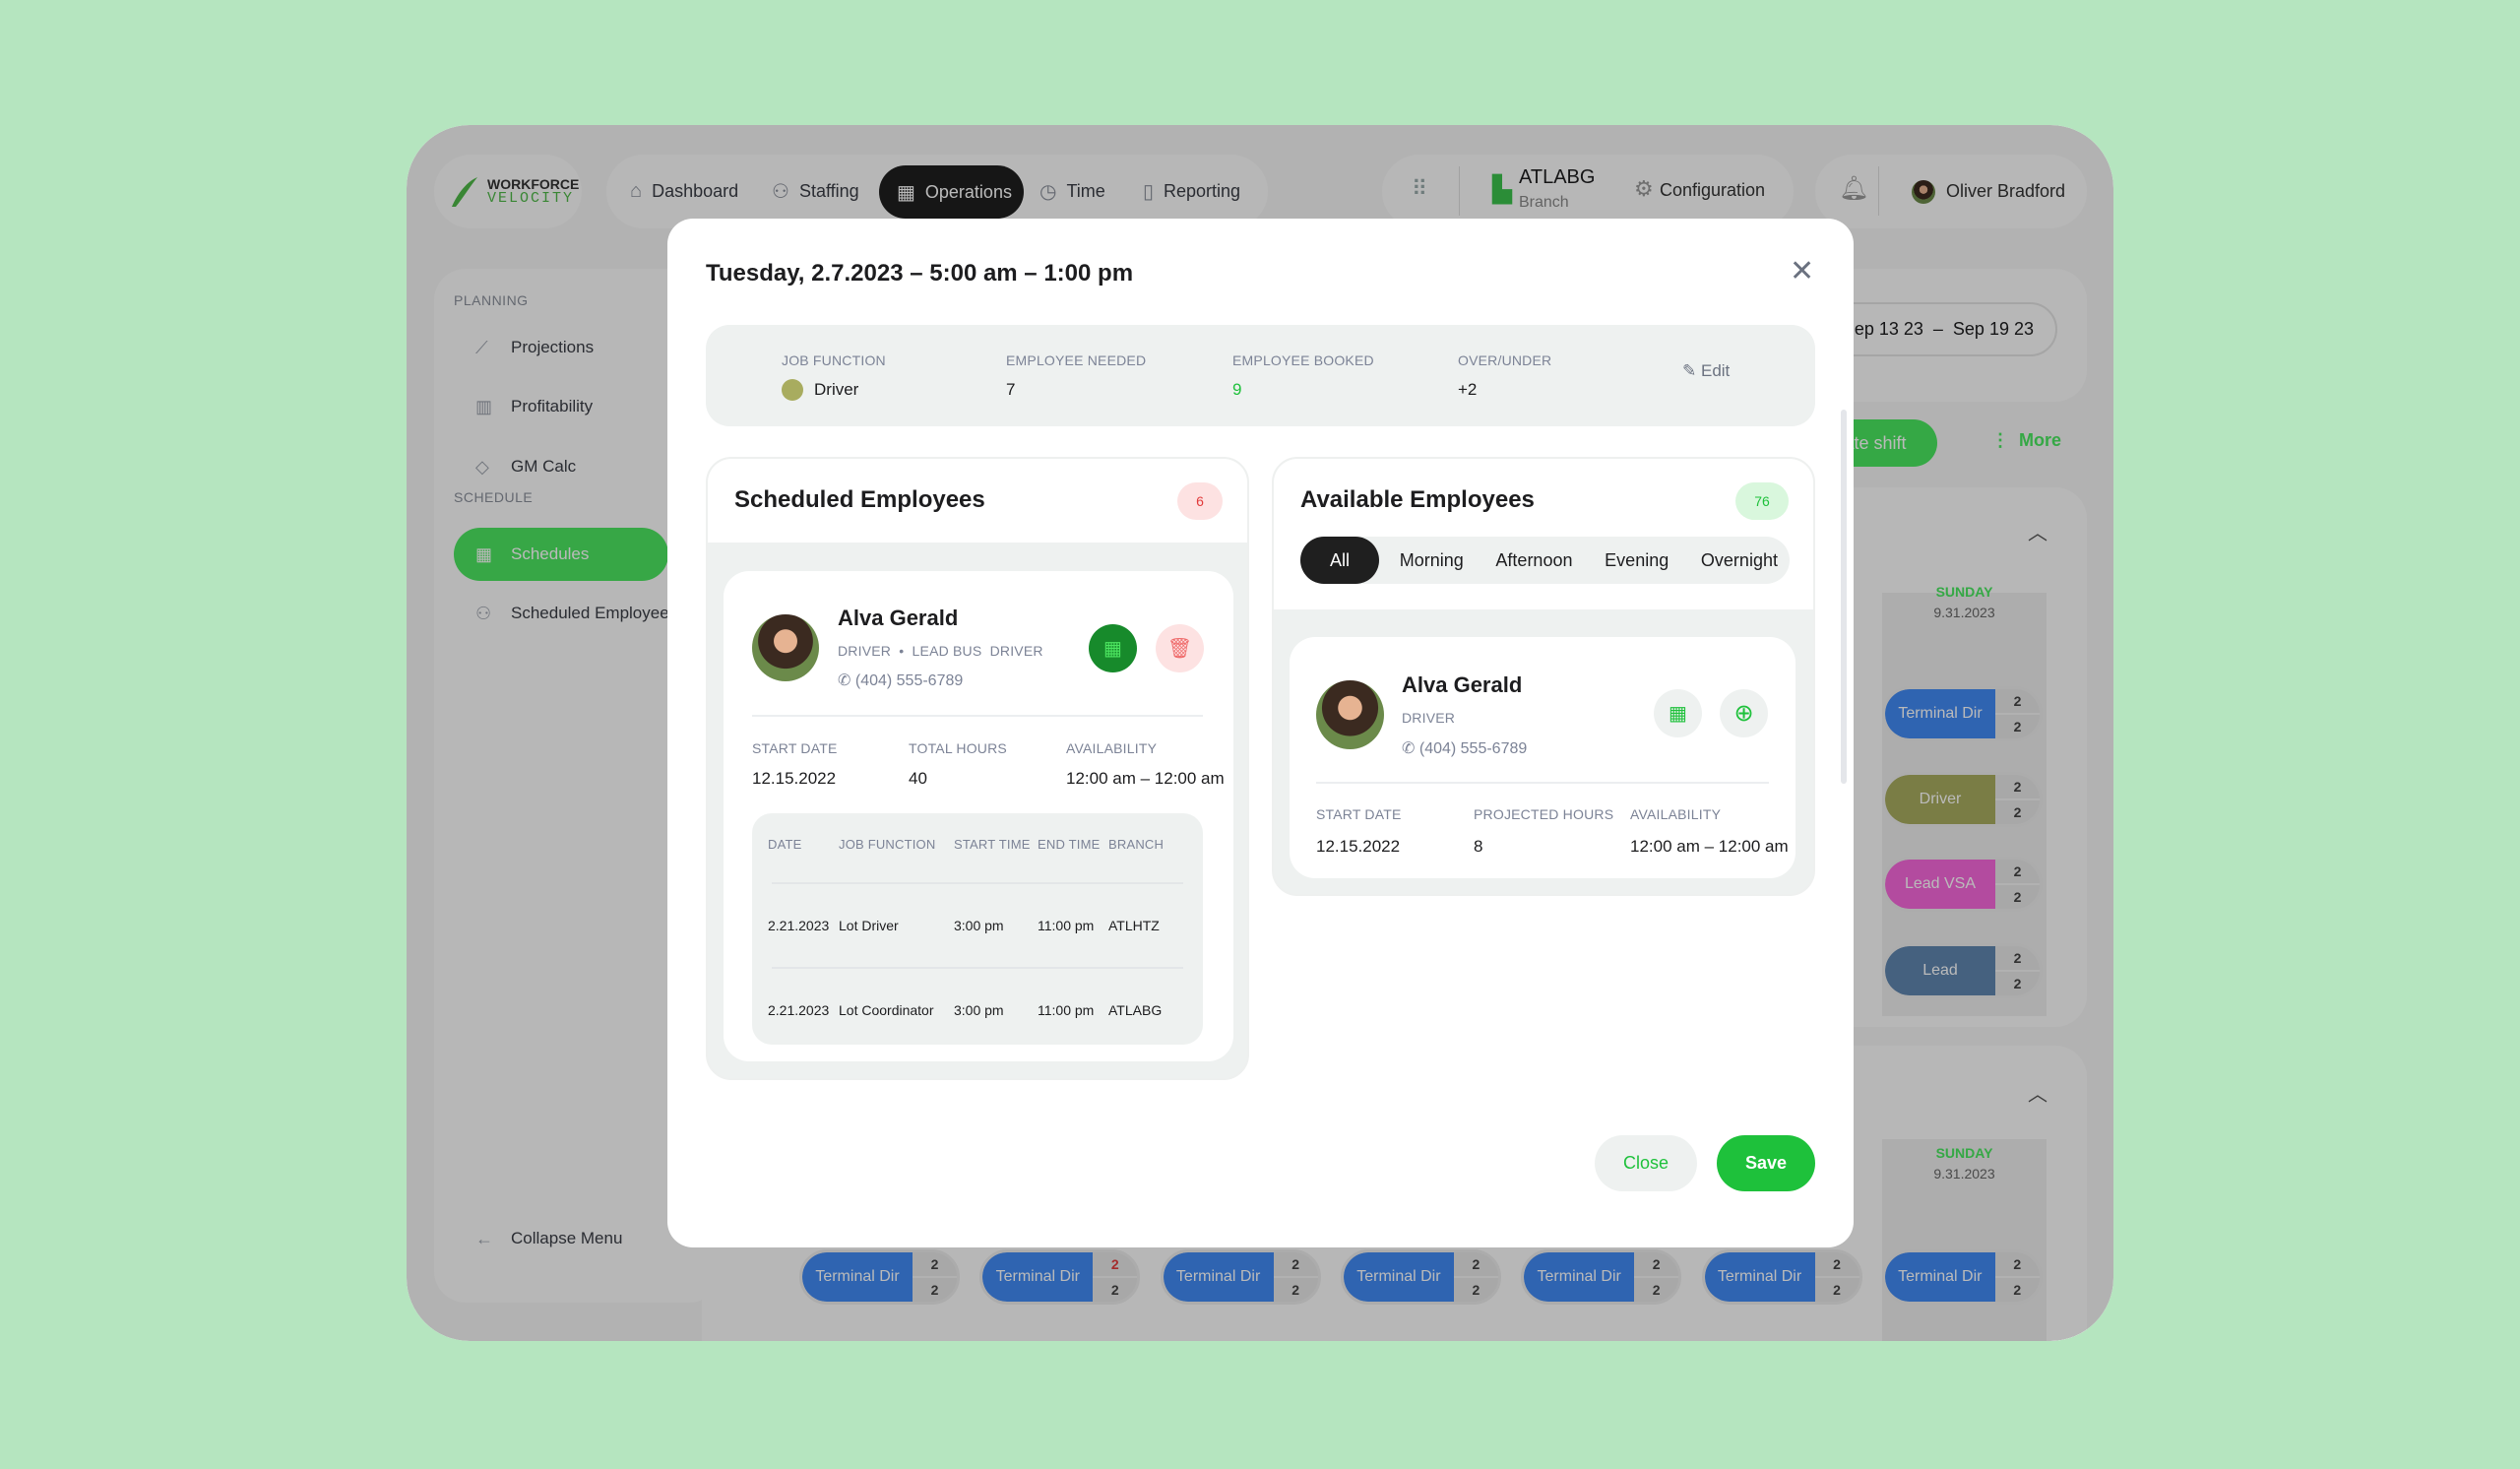 The height and width of the screenshot is (1469, 2520). I want to click on tab-all: All, so click(1340, 560).